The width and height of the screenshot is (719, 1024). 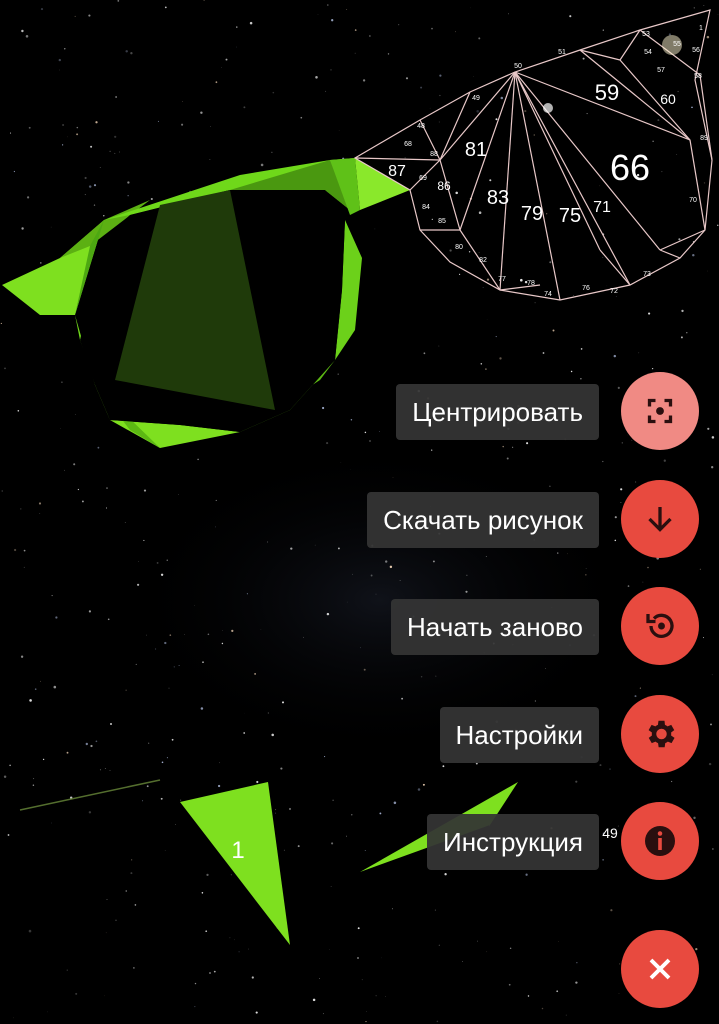 What do you see at coordinates (476, 150) in the screenshot?
I see `piece-number: 81` at bounding box center [476, 150].